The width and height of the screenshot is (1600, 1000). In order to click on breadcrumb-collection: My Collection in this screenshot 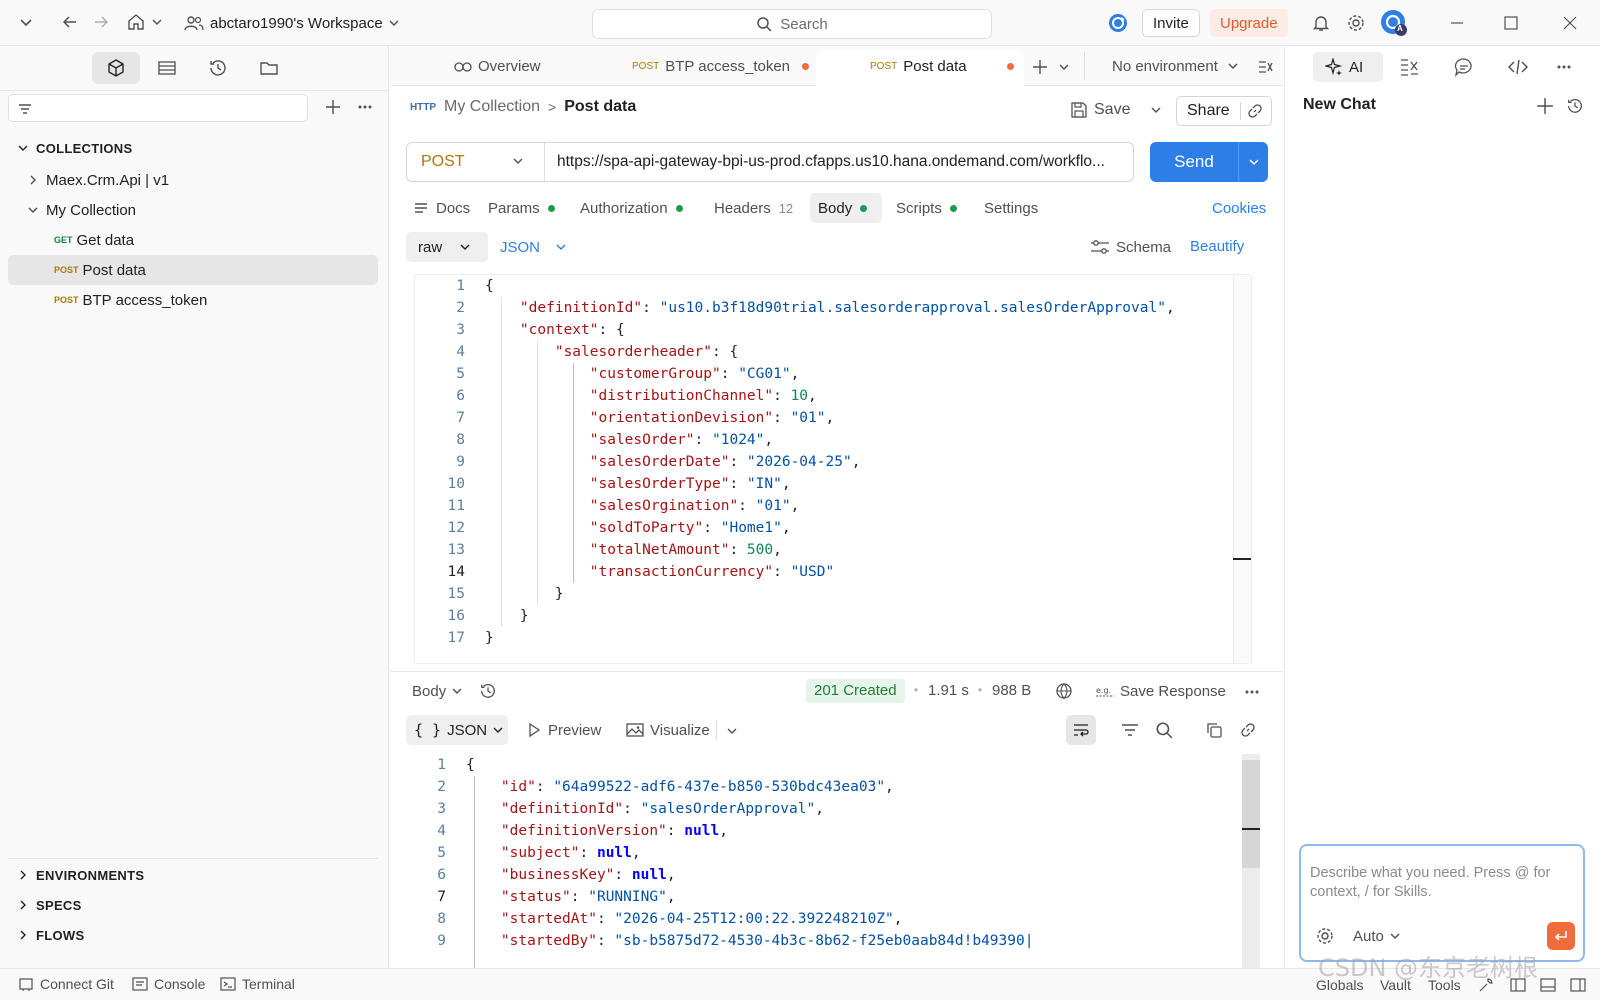, I will do `click(492, 107)`.